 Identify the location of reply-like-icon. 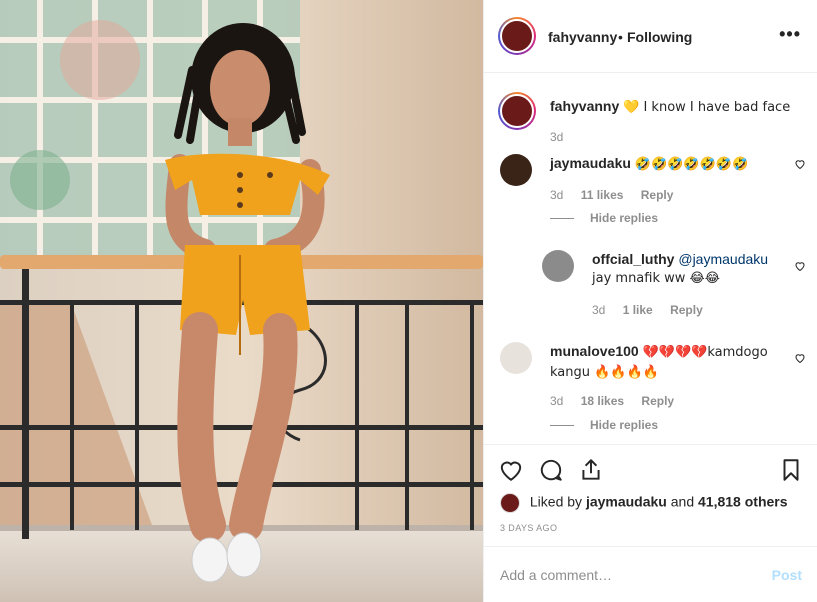
(800, 266).